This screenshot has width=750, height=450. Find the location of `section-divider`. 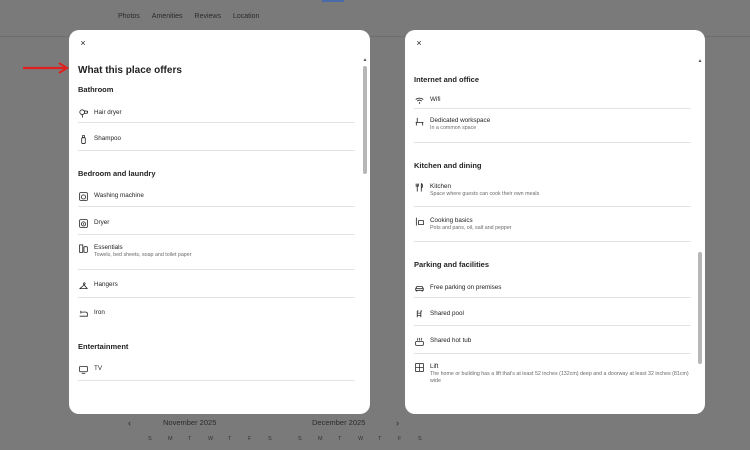

section-divider is located at coordinates (552, 241).